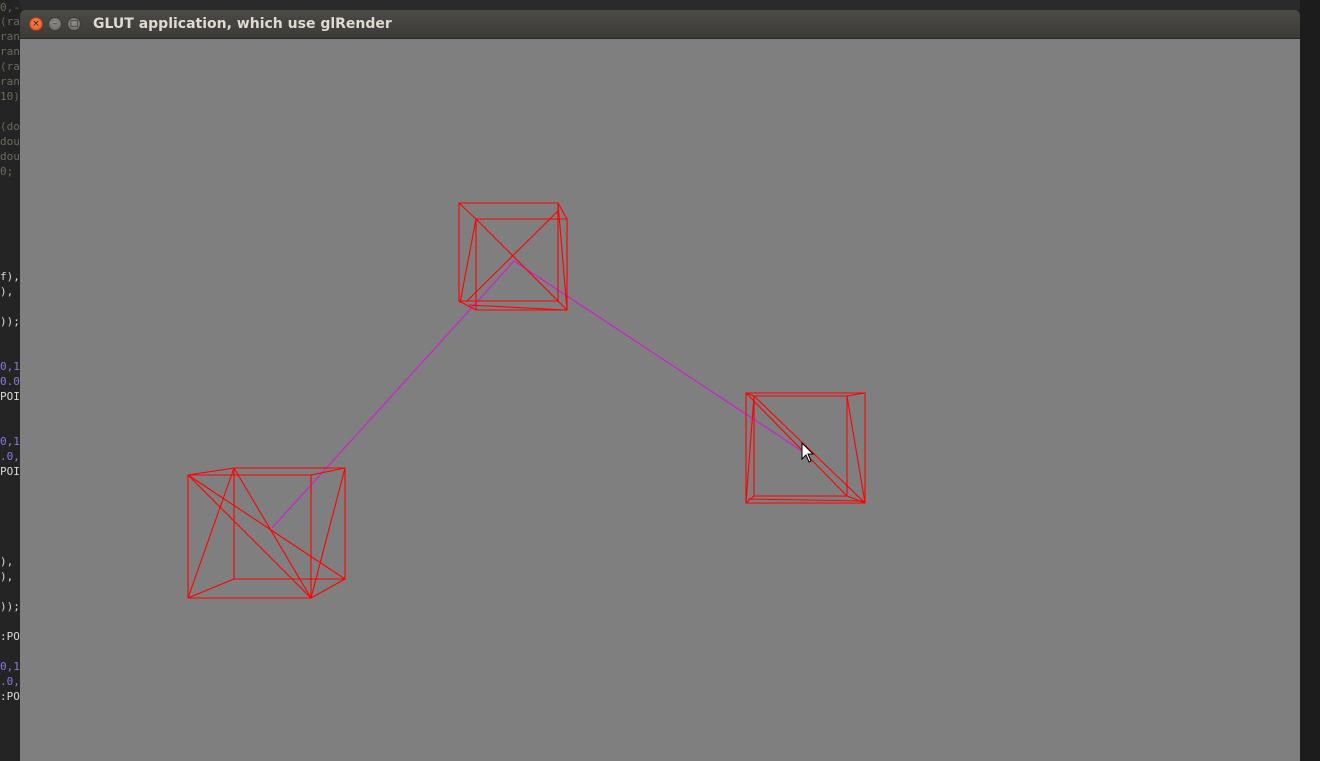  I want to click on window-title: GLUT application, which use glRender, so click(242, 24).